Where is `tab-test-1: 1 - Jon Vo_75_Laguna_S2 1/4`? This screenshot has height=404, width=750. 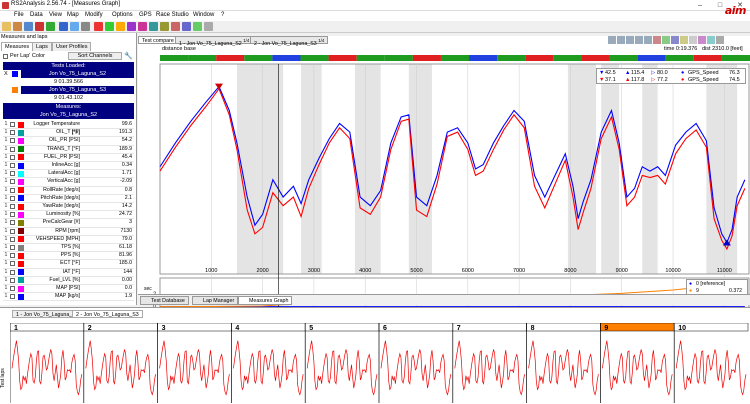
tab-test-1: 1 - Jon Vo_75_Laguna_S2 1/4 is located at coordinates (214, 41).